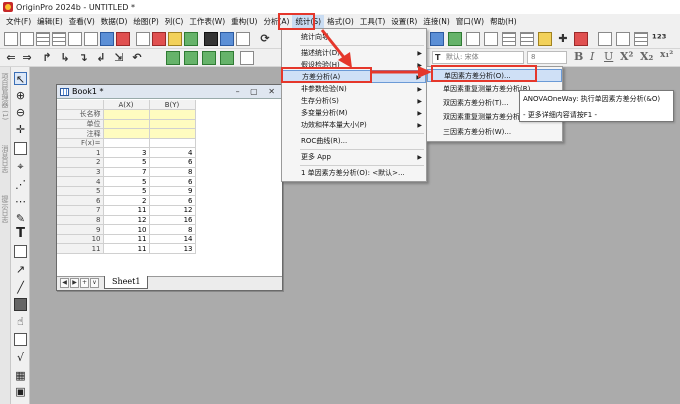  What do you see at coordinates (191, 58) in the screenshot?
I see `add-plot-icon` at bounding box center [191, 58].